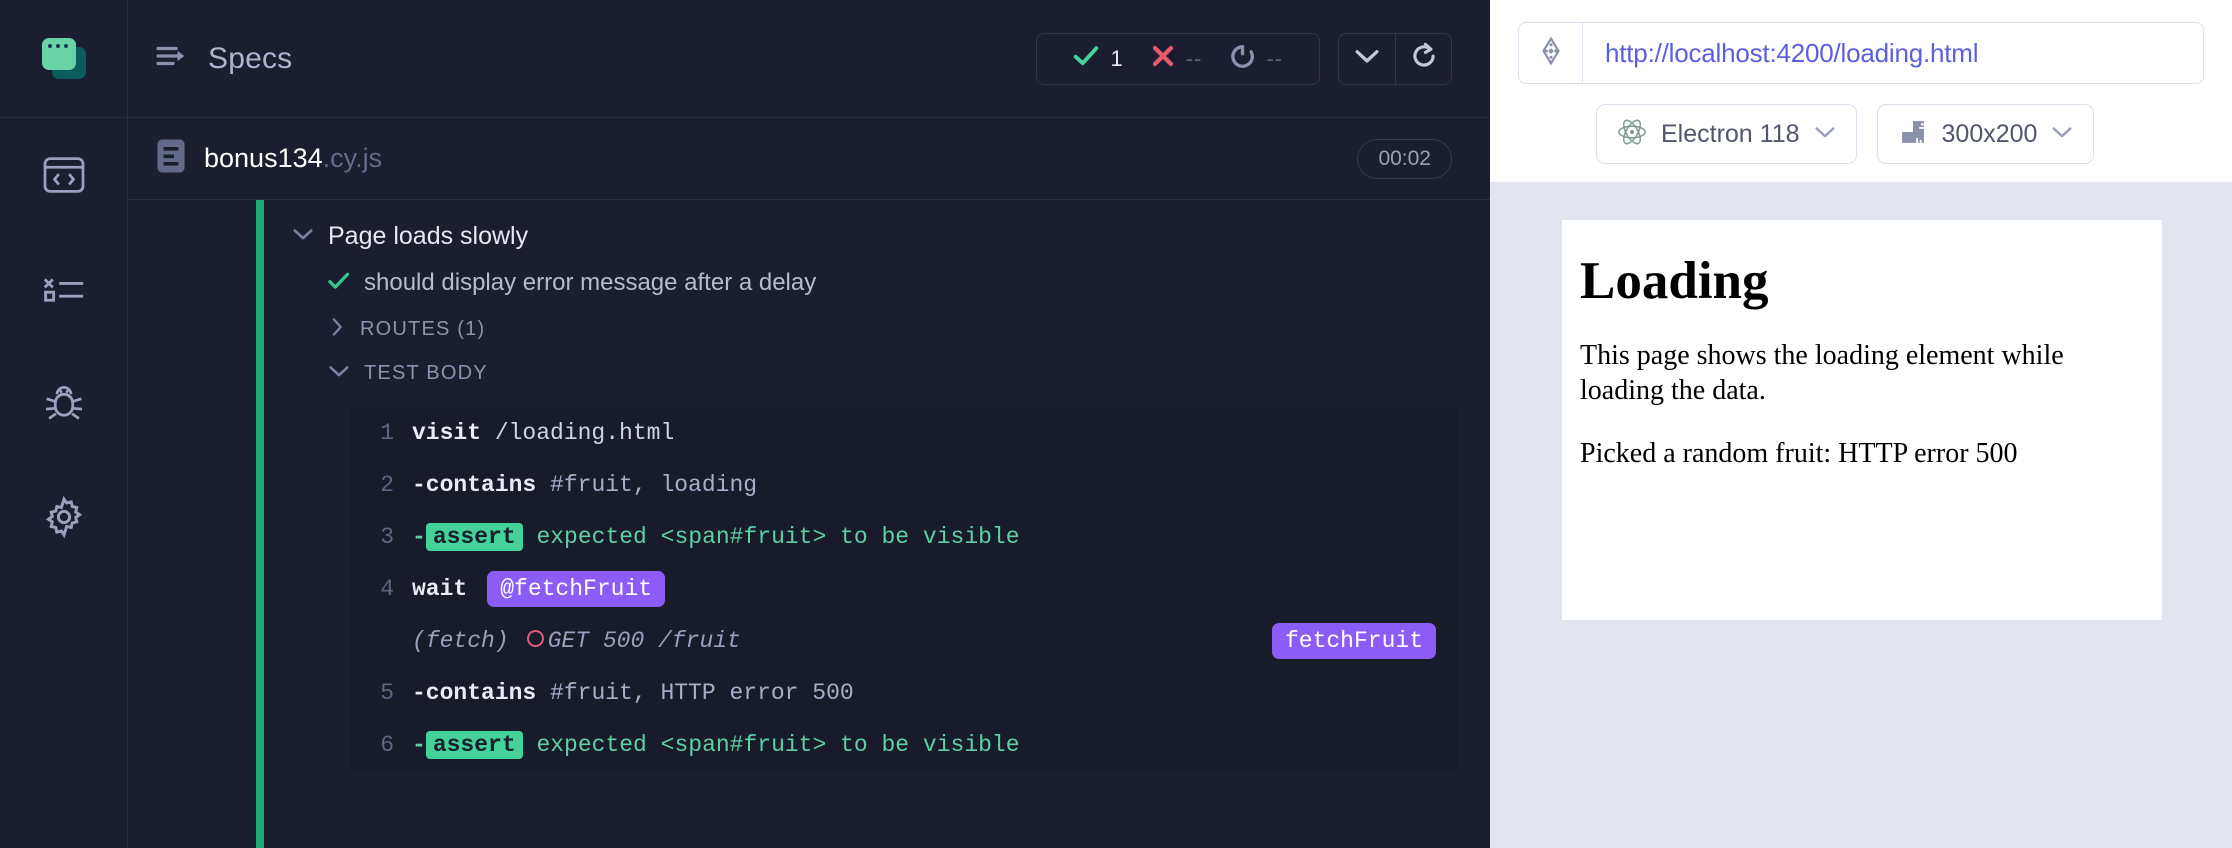 This screenshot has height=848, width=2232. Describe the element at coordinates (423, 329) in the screenshot. I see `section-label-routes: ROUTES (1)` at that location.